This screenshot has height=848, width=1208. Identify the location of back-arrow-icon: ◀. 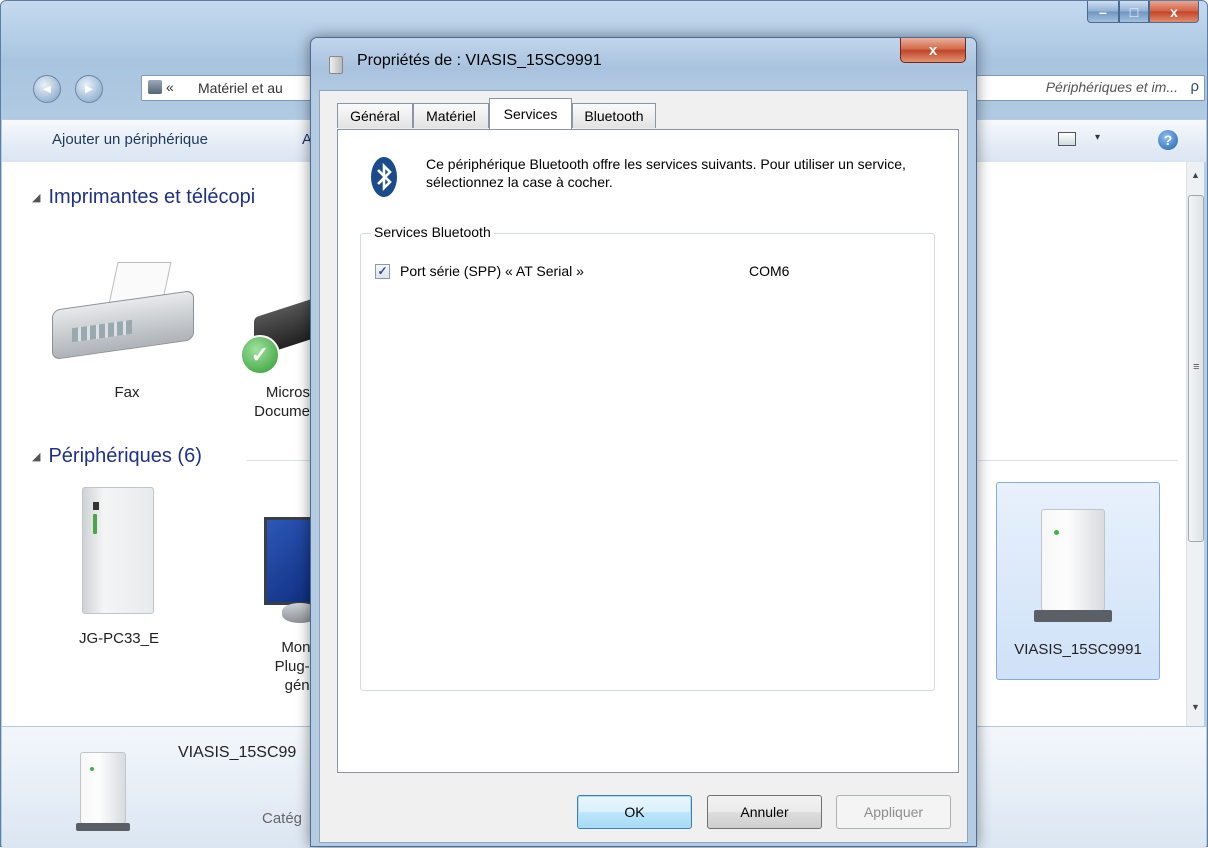
(47, 89).